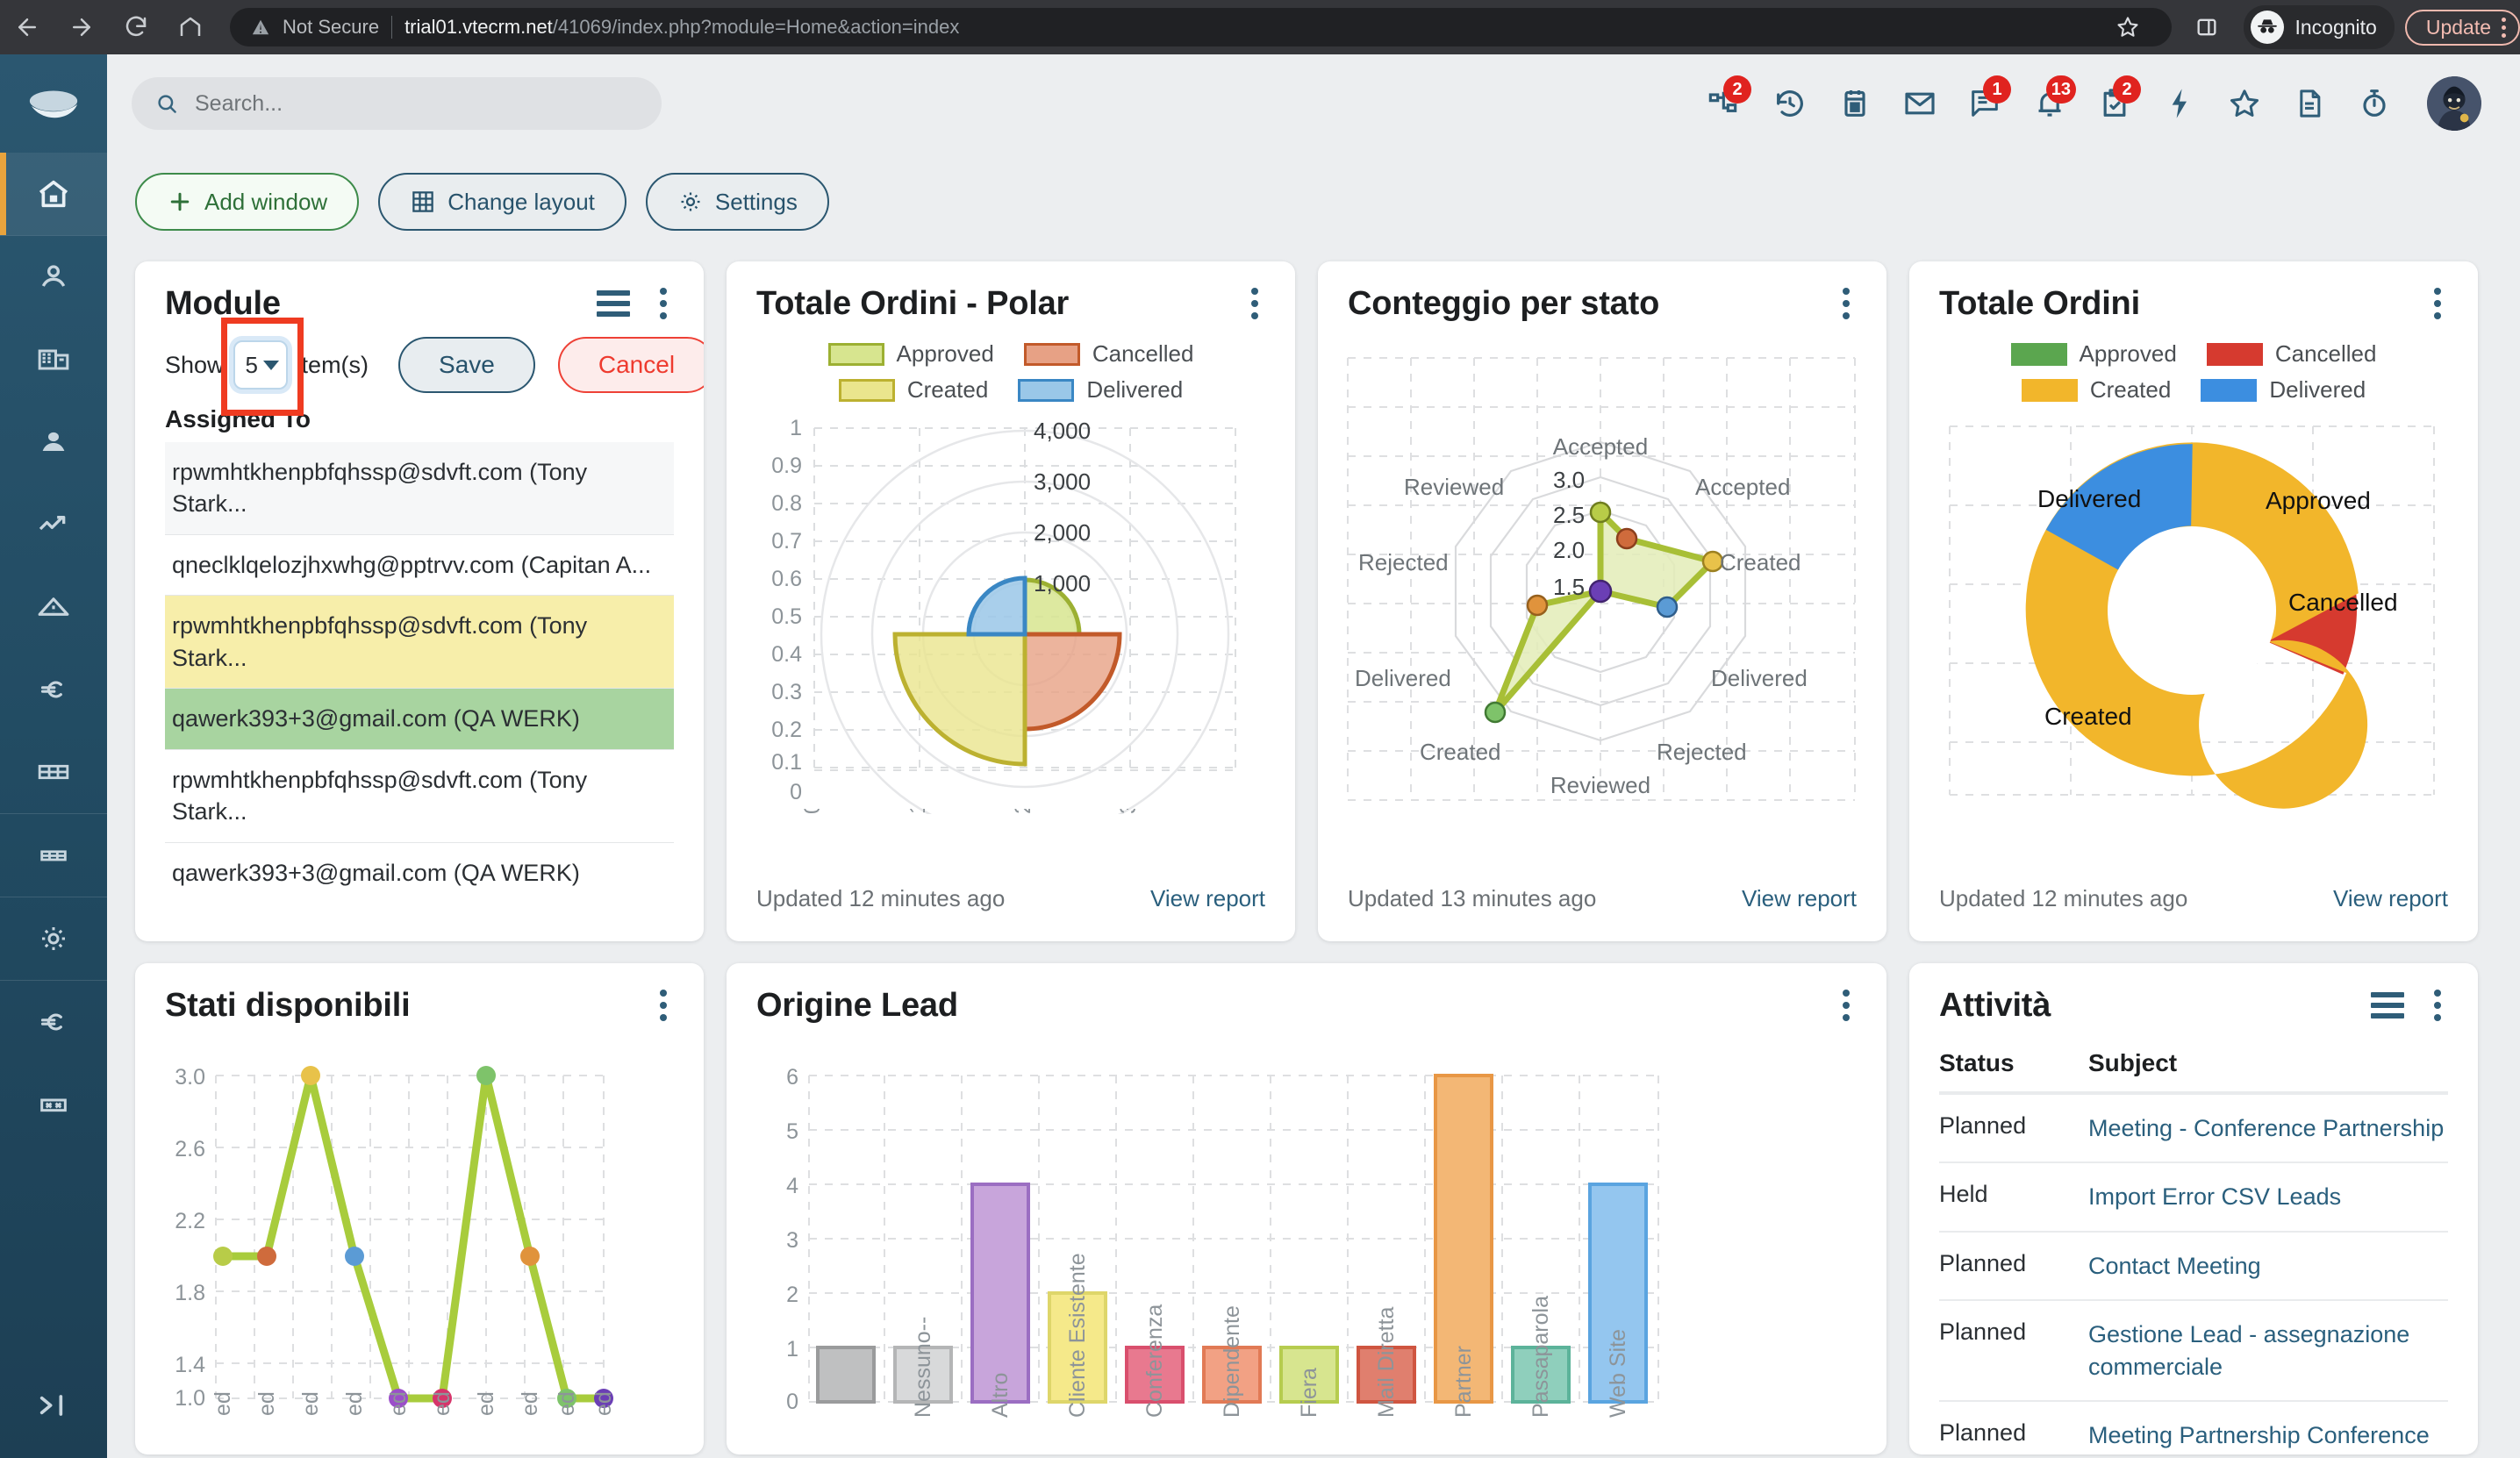  What do you see at coordinates (53, 524) in the screenshot?
I see `sidebar-item-opportunity` at bounding box center [53, 524].